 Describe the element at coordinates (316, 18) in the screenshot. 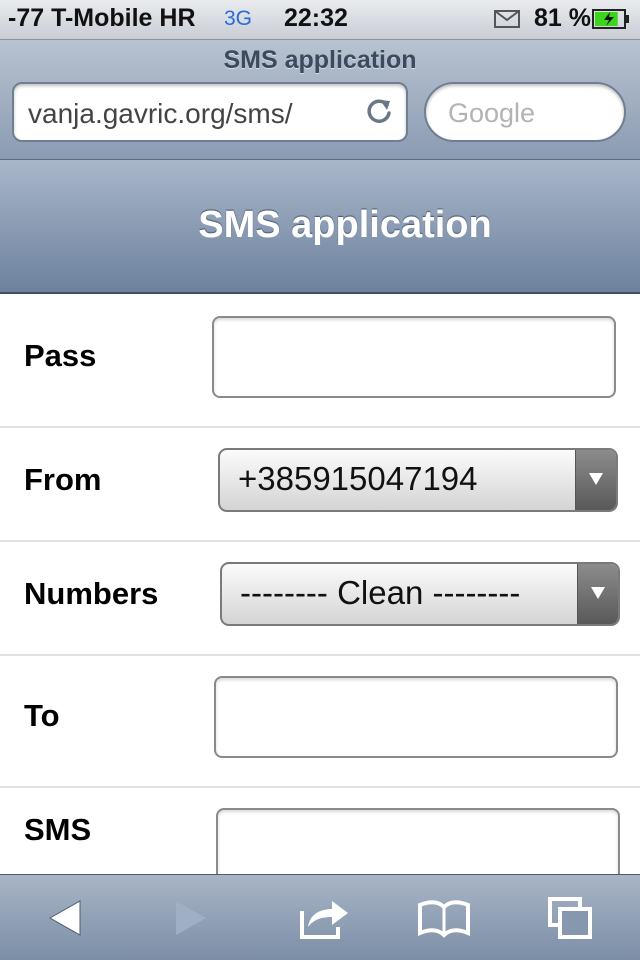

I see `clock: 22:32` at that location.